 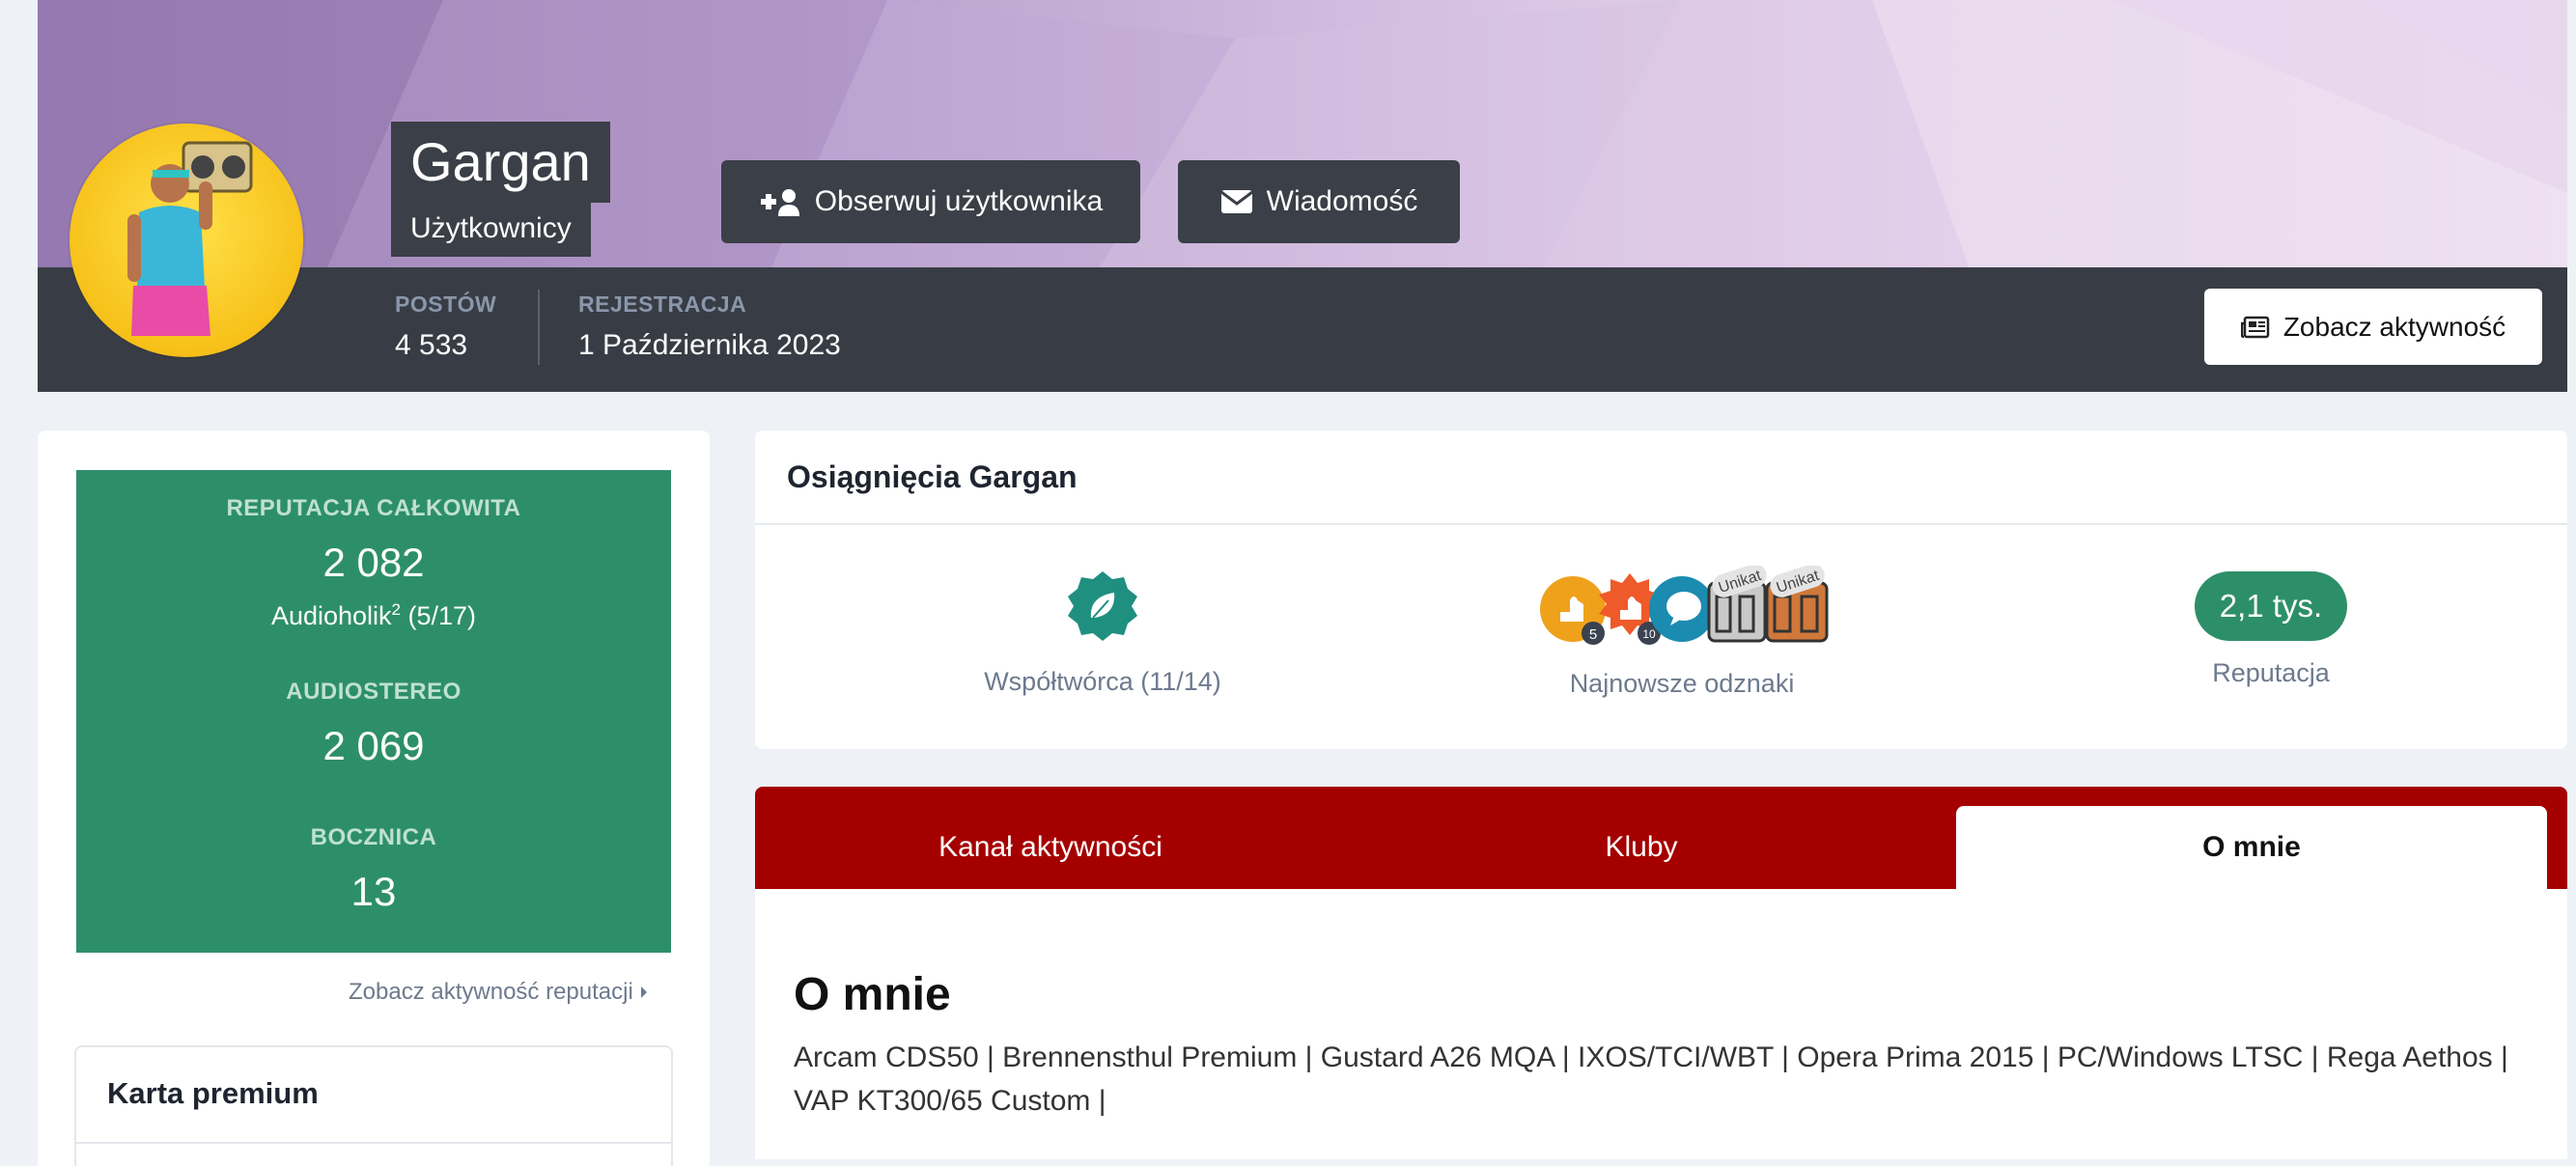 What do you see at coordinates (645, 992) in the screenshot?
I see `caret-right-icon` at bounding box center [645, 992].